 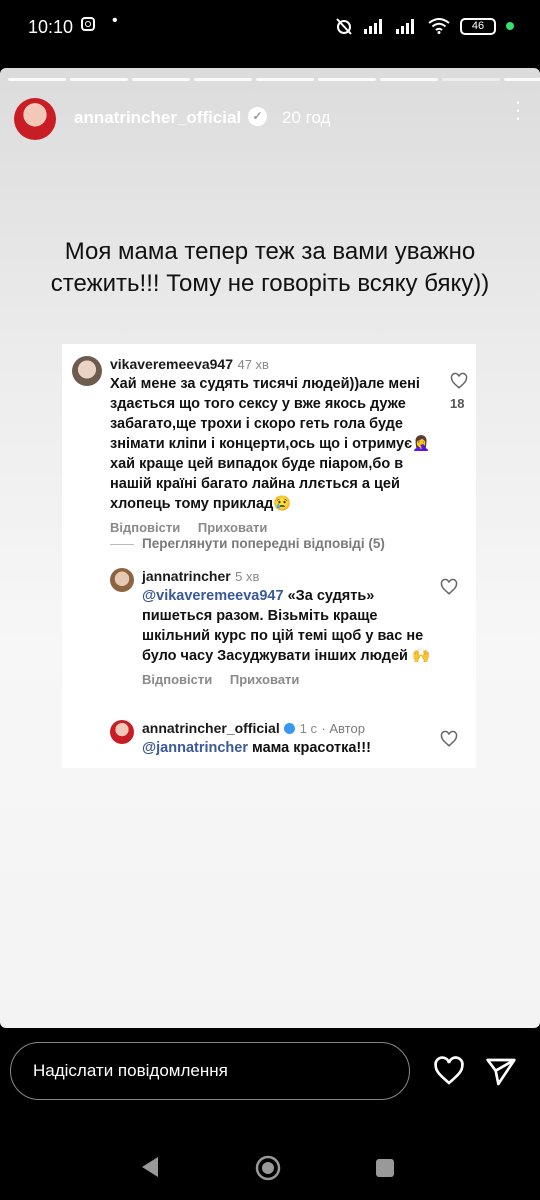 I want to click on comment-time: 5 хв, so click(x=247, y=576).